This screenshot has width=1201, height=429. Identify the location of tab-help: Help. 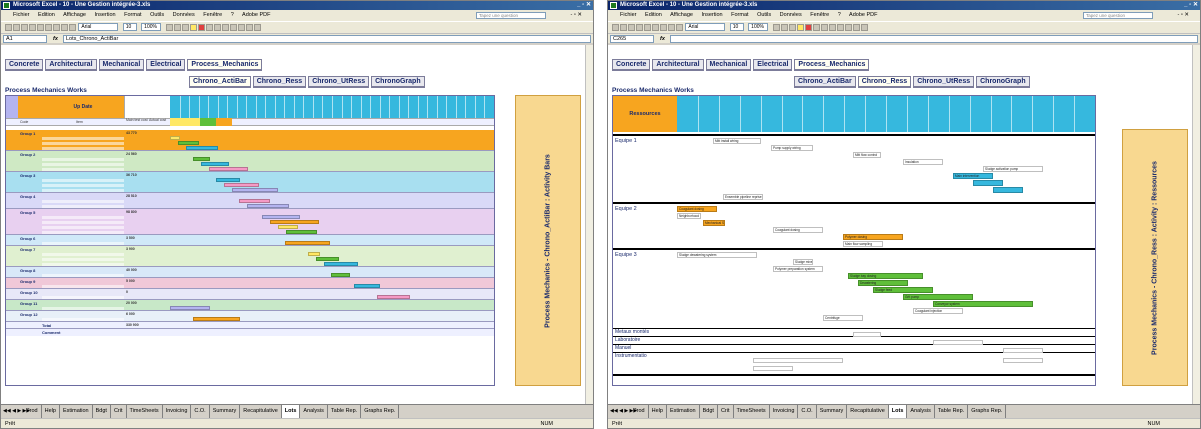
(658, 411).